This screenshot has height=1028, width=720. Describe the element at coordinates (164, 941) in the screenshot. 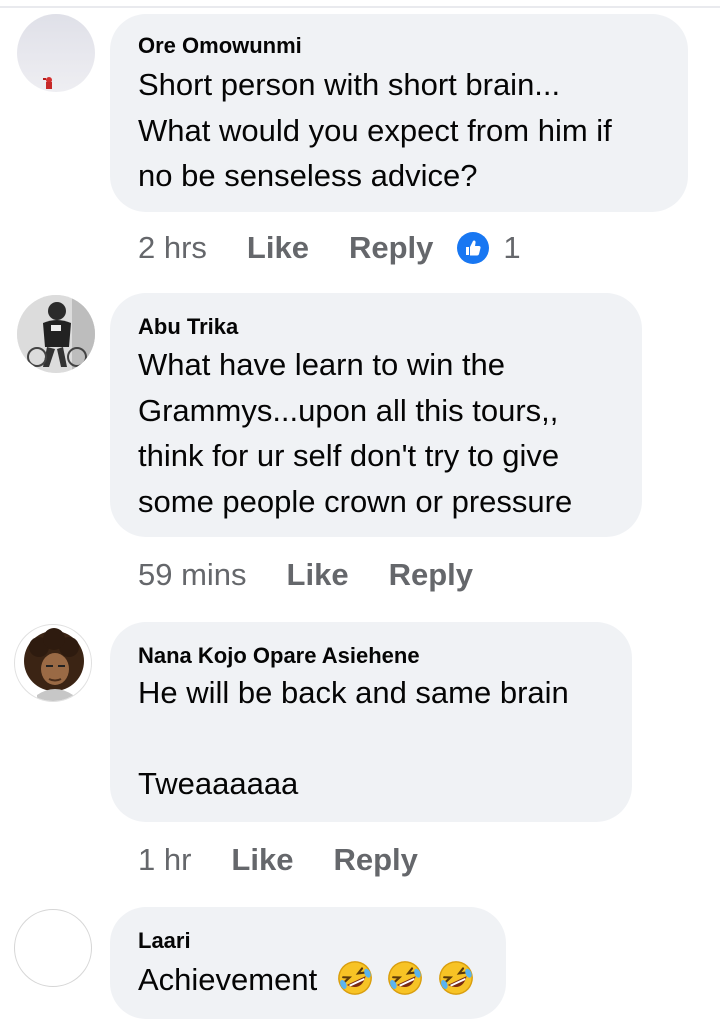

I see `comment-author: Laari` at that location.